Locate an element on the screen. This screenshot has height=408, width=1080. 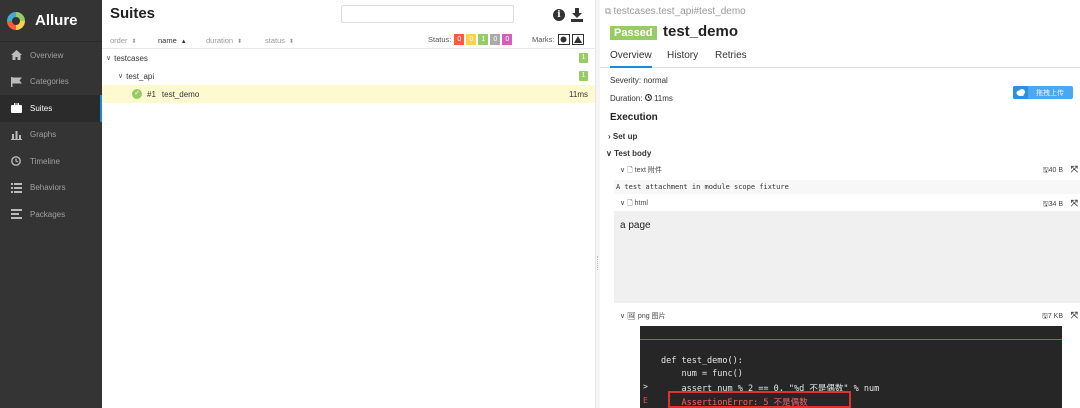
sidebar-item-behaviors: Behaviors is located at coordinates (51, 188).